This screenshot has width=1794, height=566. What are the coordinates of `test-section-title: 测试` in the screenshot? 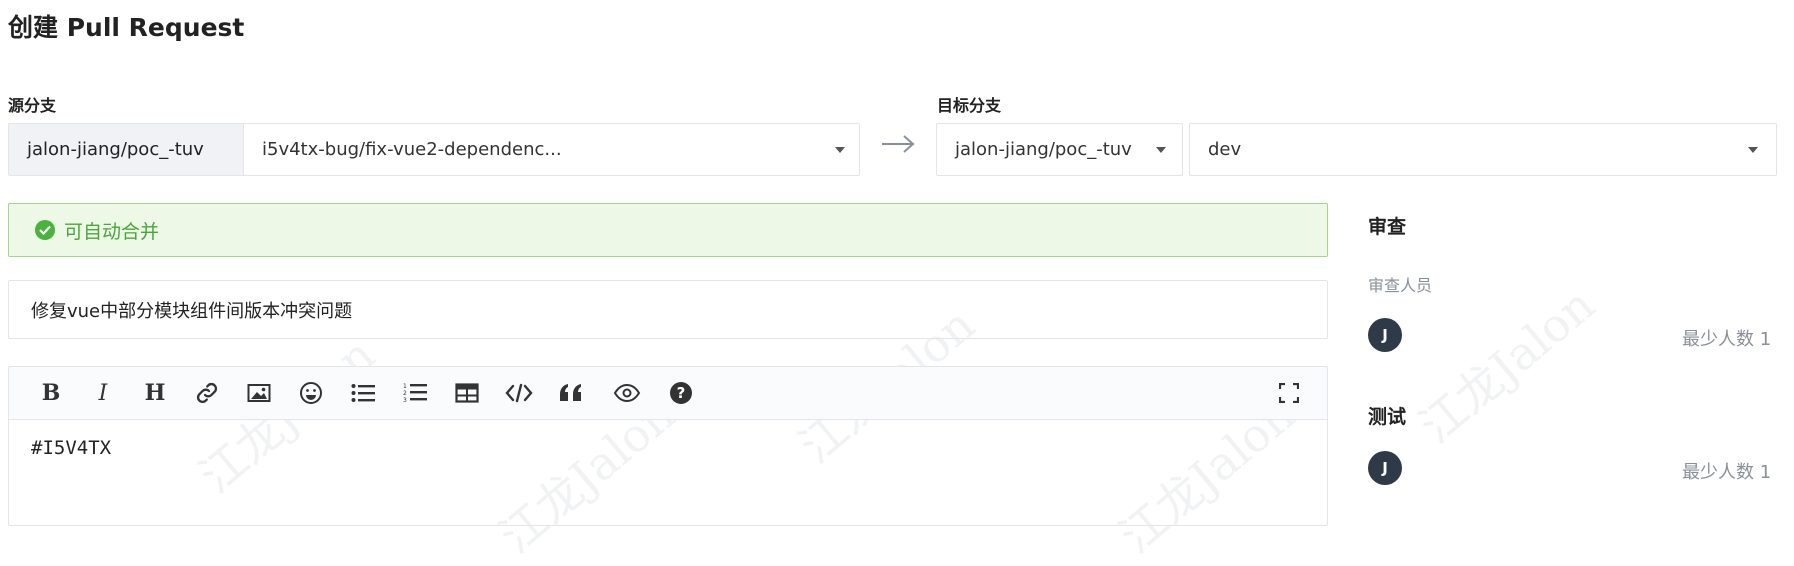 It's located at (1387, 417).